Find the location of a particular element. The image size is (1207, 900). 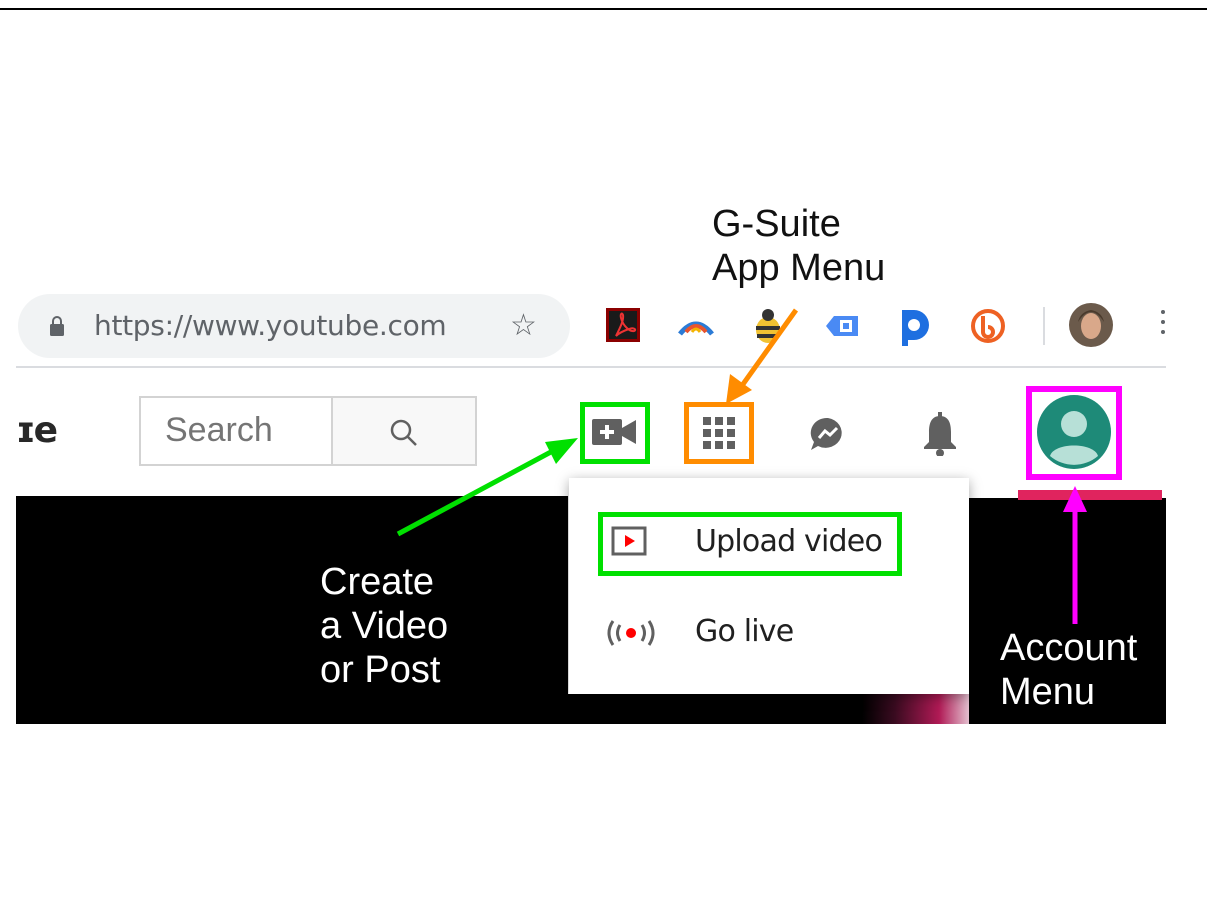

account-arrow-head is located at coordinates (1075, 499).